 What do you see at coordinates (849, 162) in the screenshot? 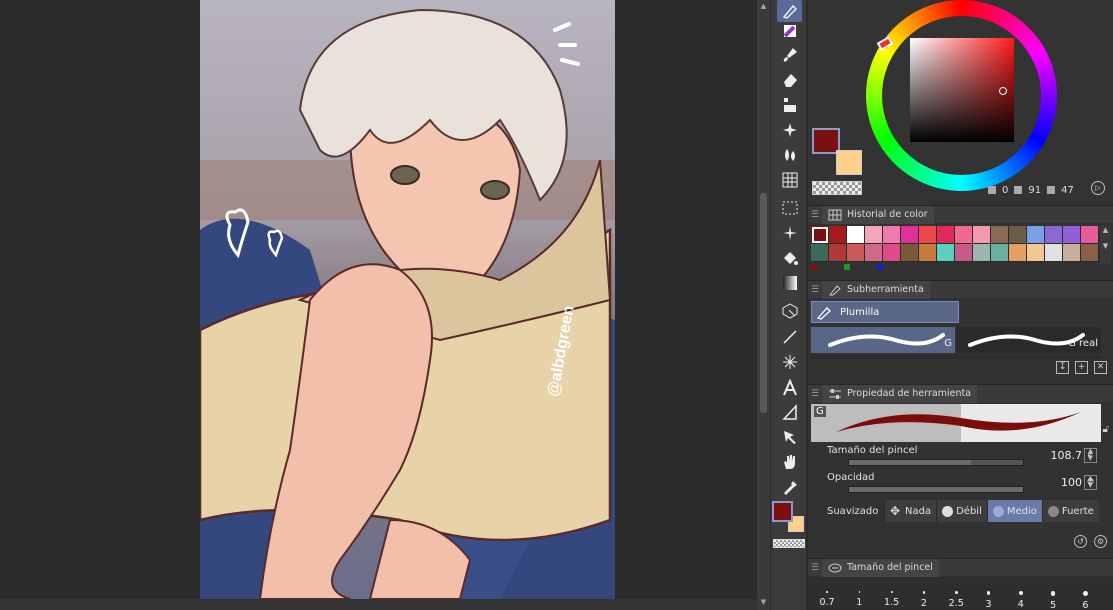
I see `sub-color-swatch` at bounding box center [849, 162].